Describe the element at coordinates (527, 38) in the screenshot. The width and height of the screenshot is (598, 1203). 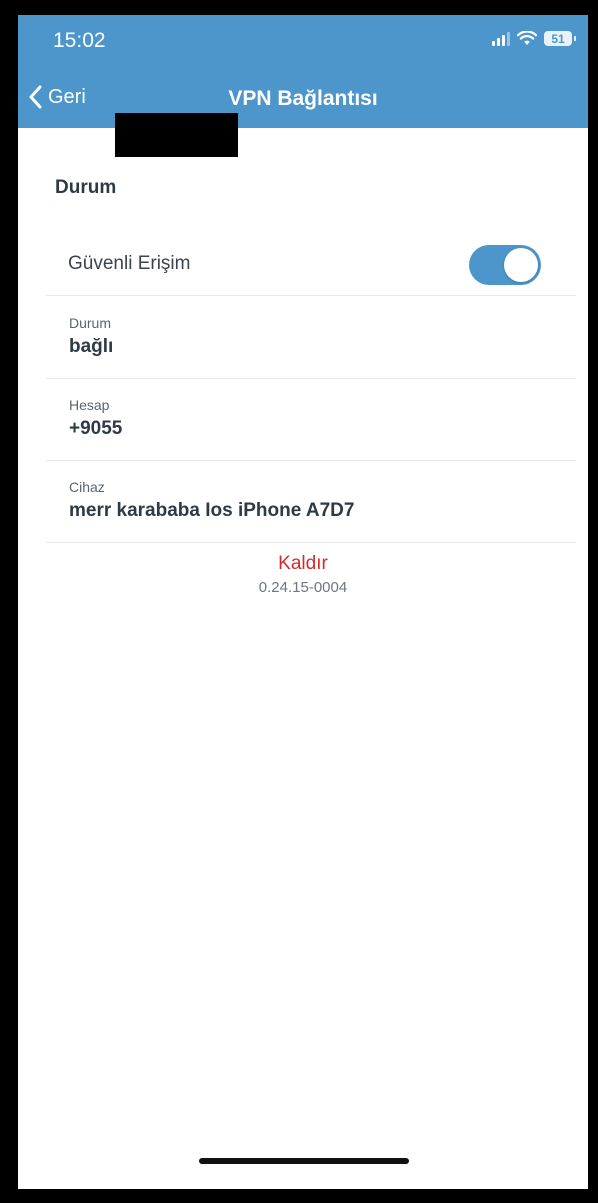
I see `wifi-icon` at that location.